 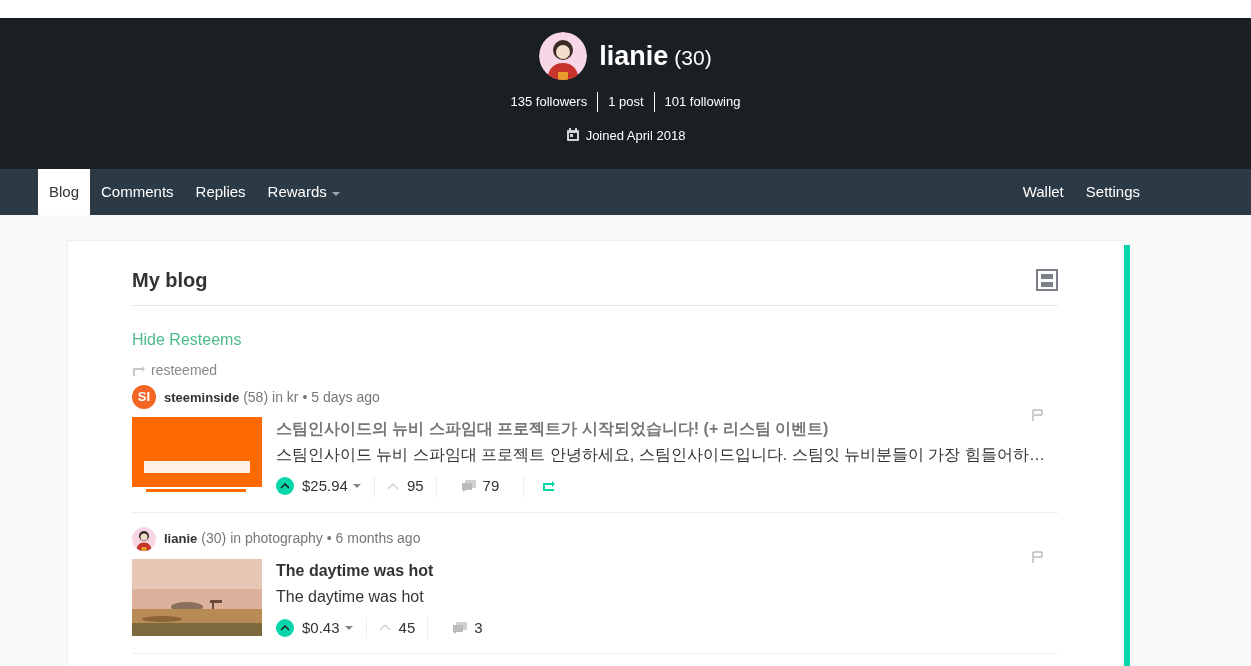 What do you see at coordinates (285, 397) in the screenshot?
I see `category-link: in kr` at bounding box center [285, 397].